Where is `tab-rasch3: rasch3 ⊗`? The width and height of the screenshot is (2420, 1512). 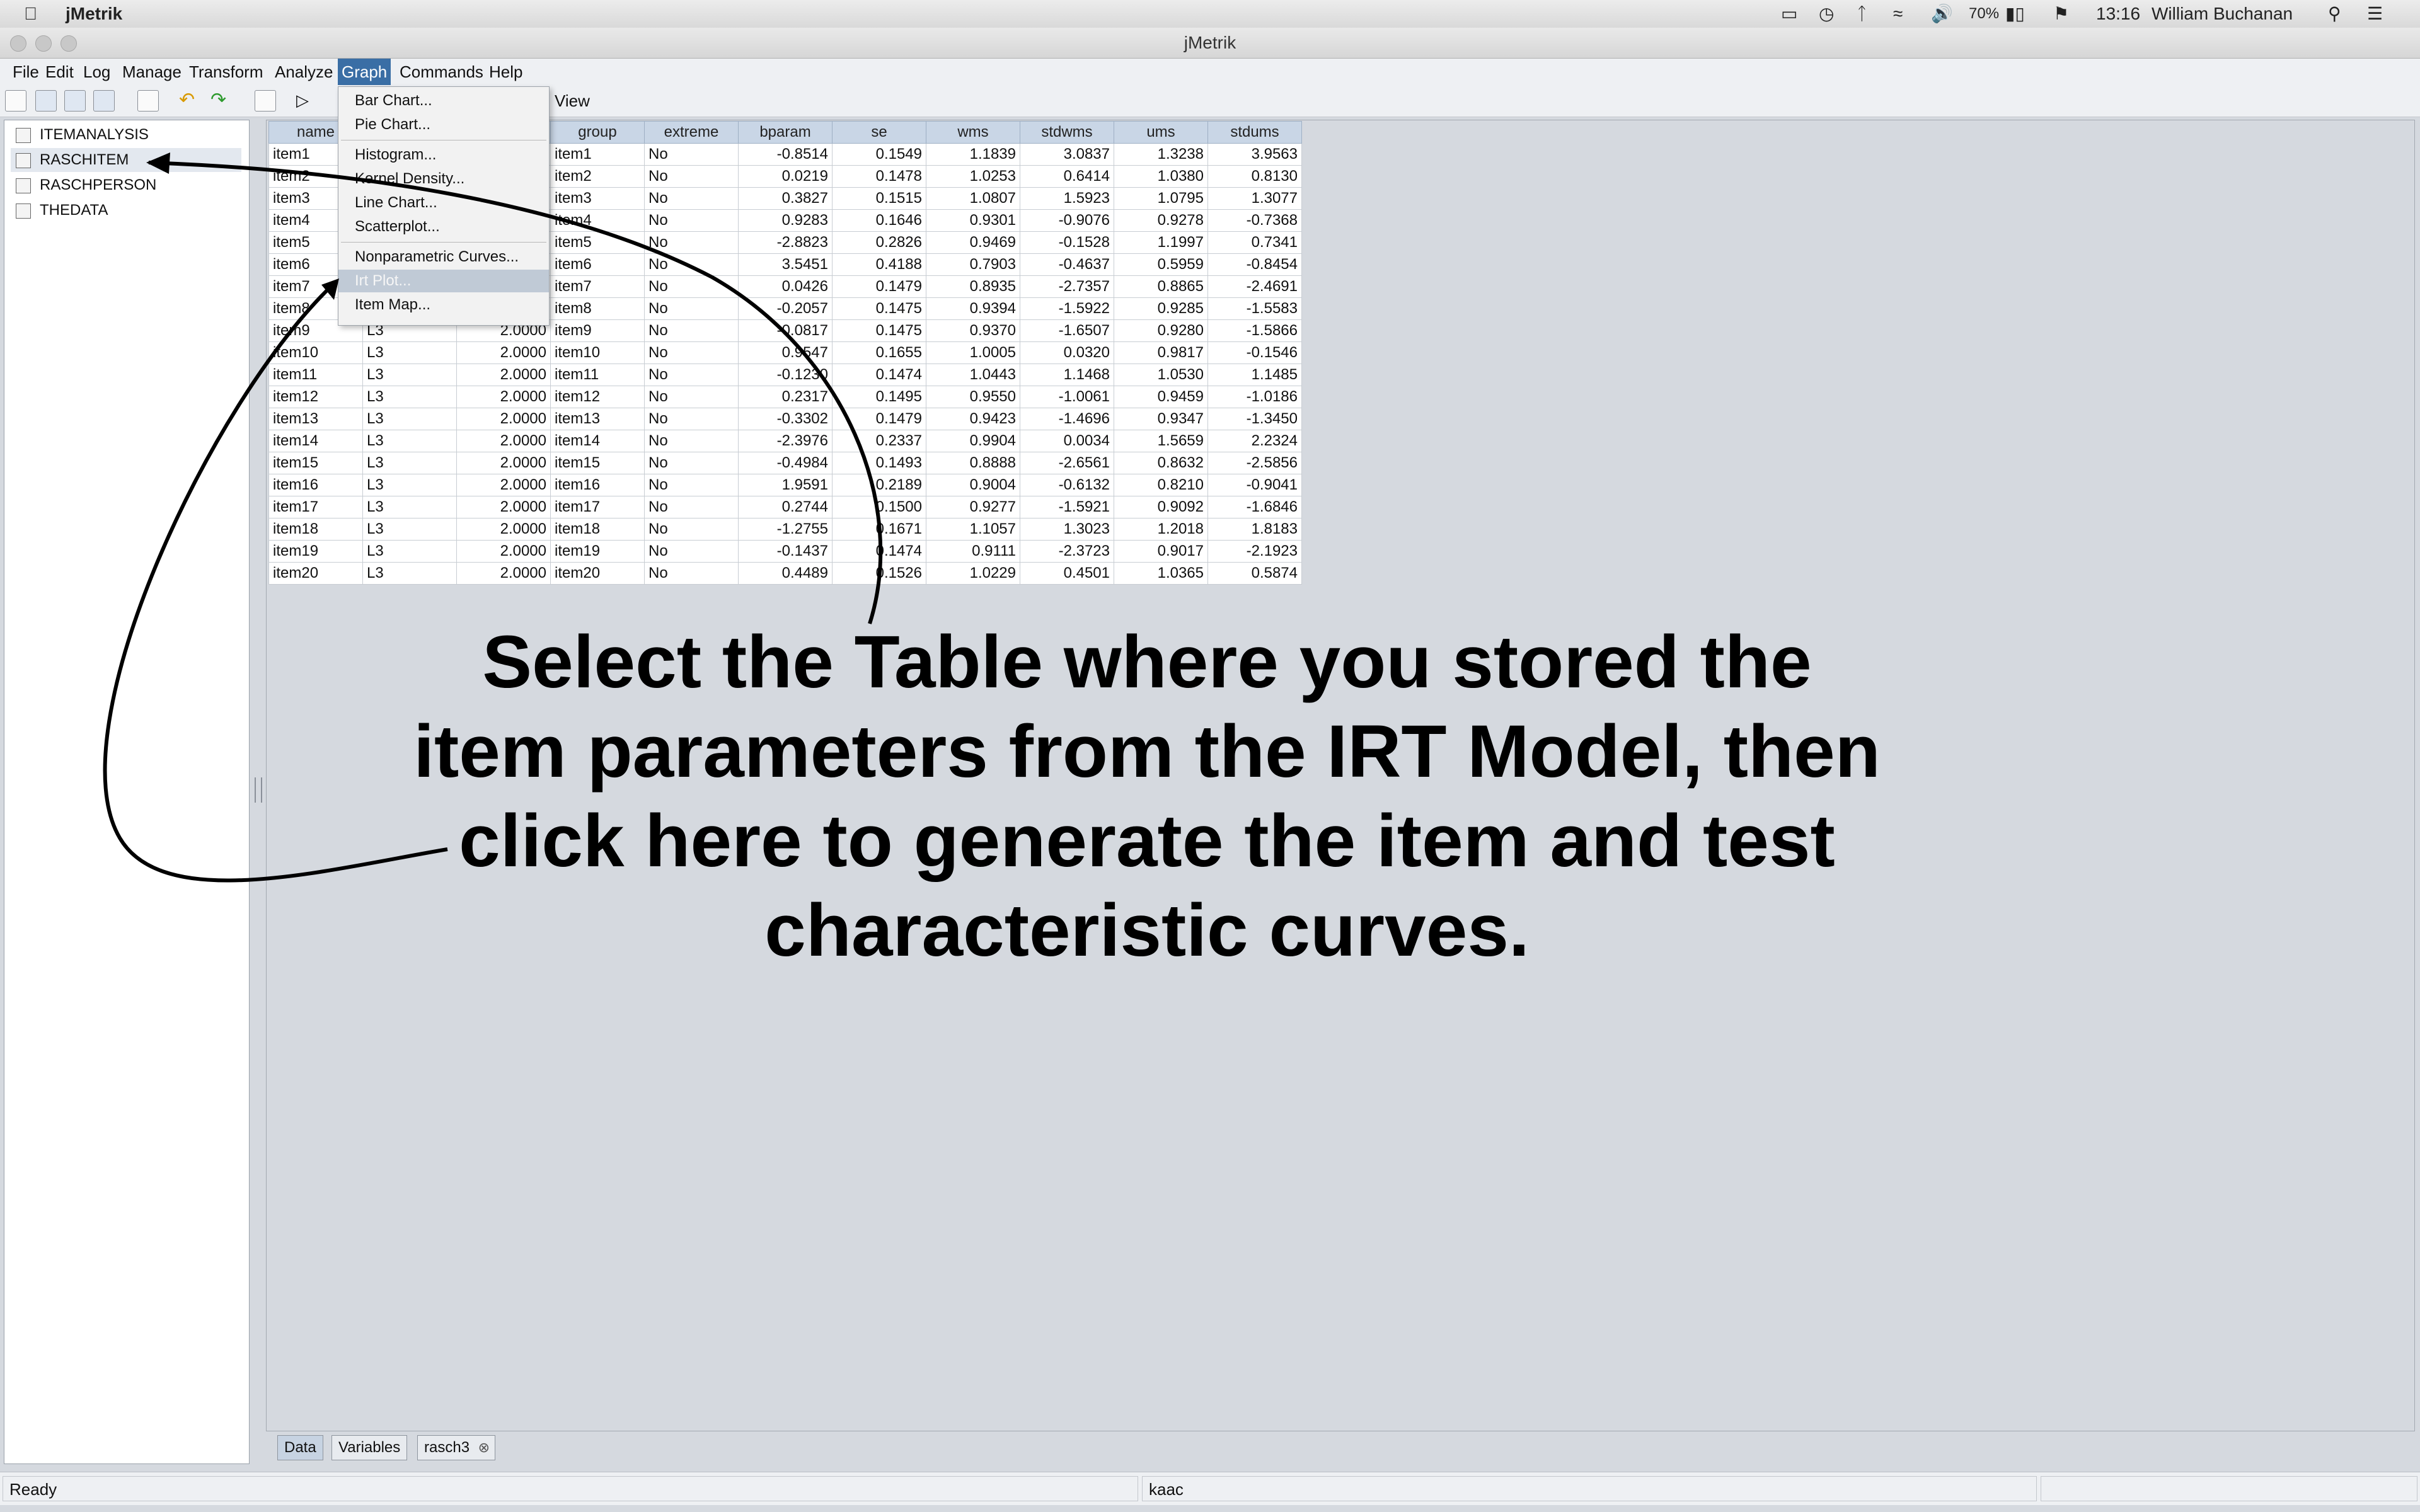
tab-rasch3: rasch3 ⊗ is located at coordinates (457, 1447).